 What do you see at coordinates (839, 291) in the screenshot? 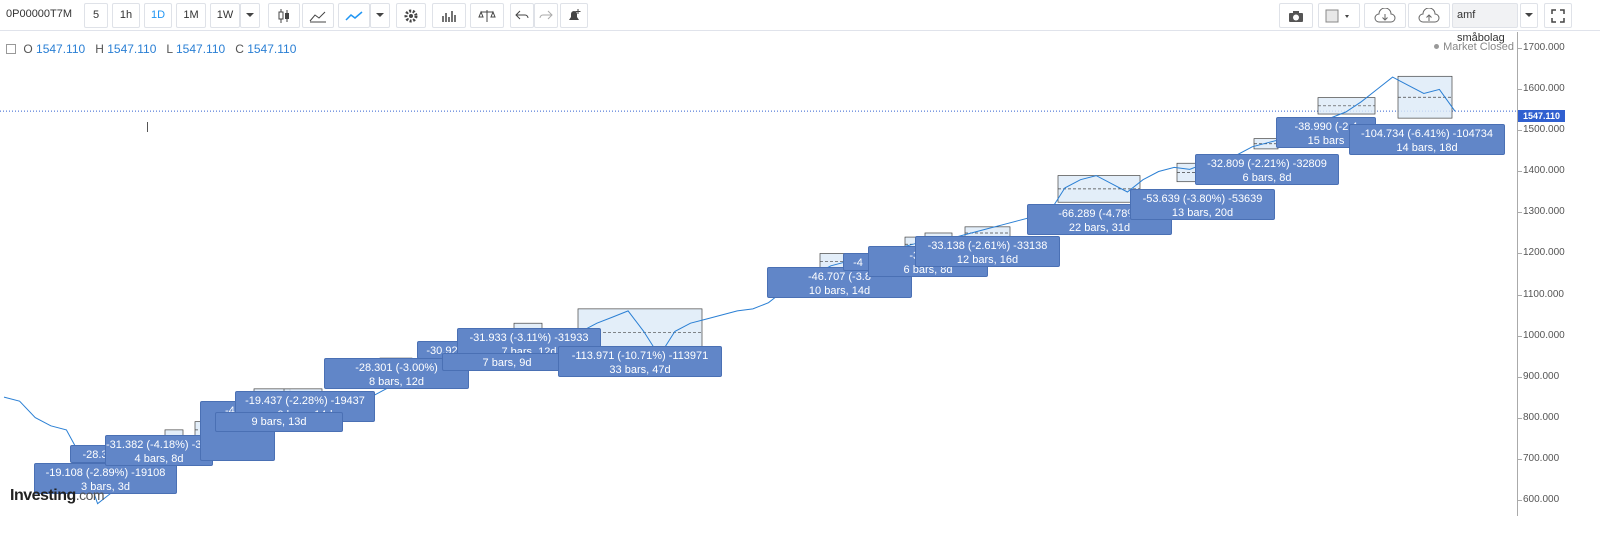
I see `drawdown-label-duration: 10 bars, 14d` at bounding box center [839, 291].